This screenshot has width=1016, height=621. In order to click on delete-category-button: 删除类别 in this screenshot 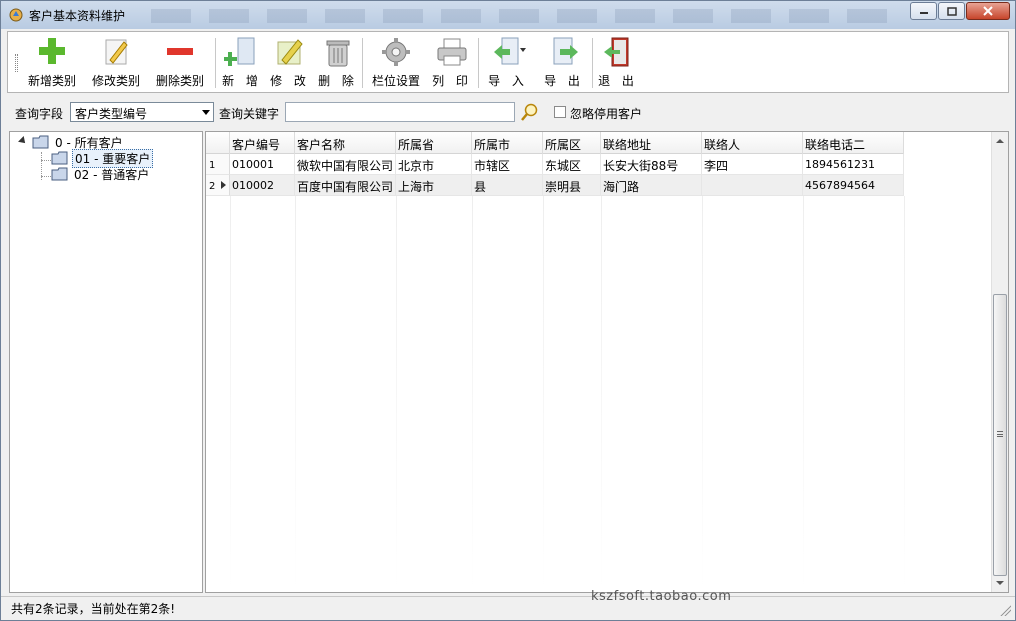, I will do `click(180, 63)`.